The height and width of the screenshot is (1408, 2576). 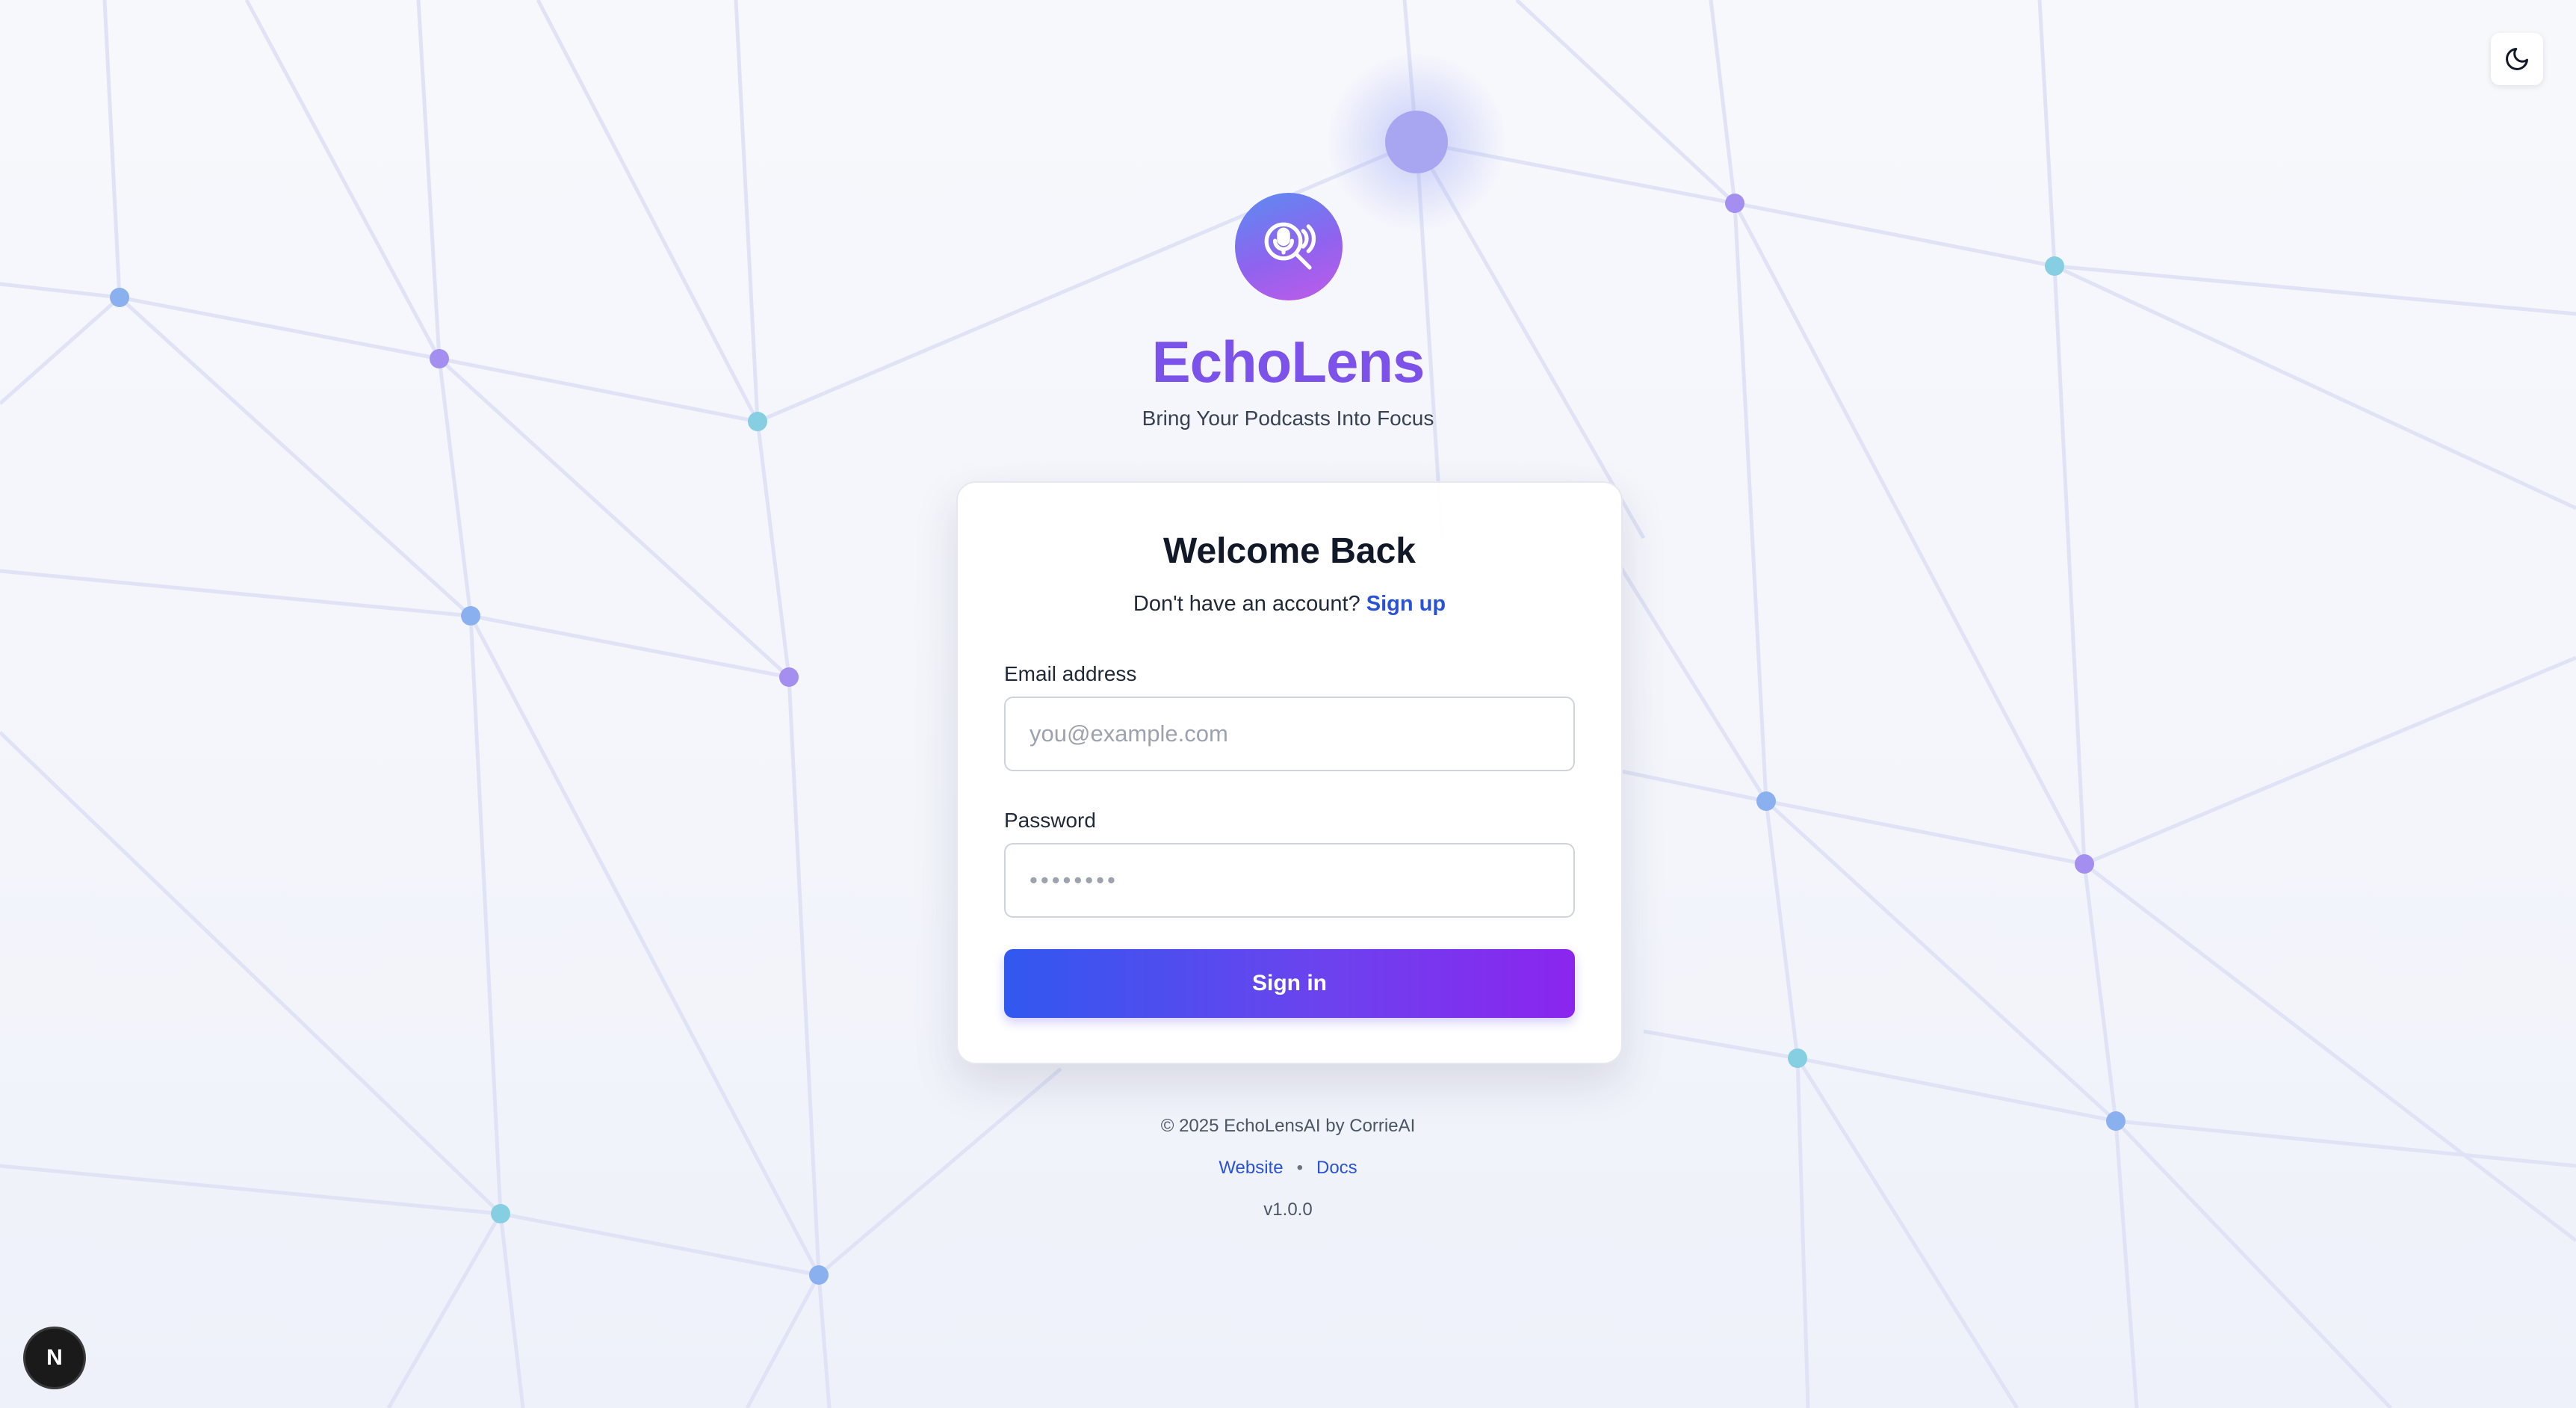 I want to click on email-label: Email address, so click(x=1070, y=673).